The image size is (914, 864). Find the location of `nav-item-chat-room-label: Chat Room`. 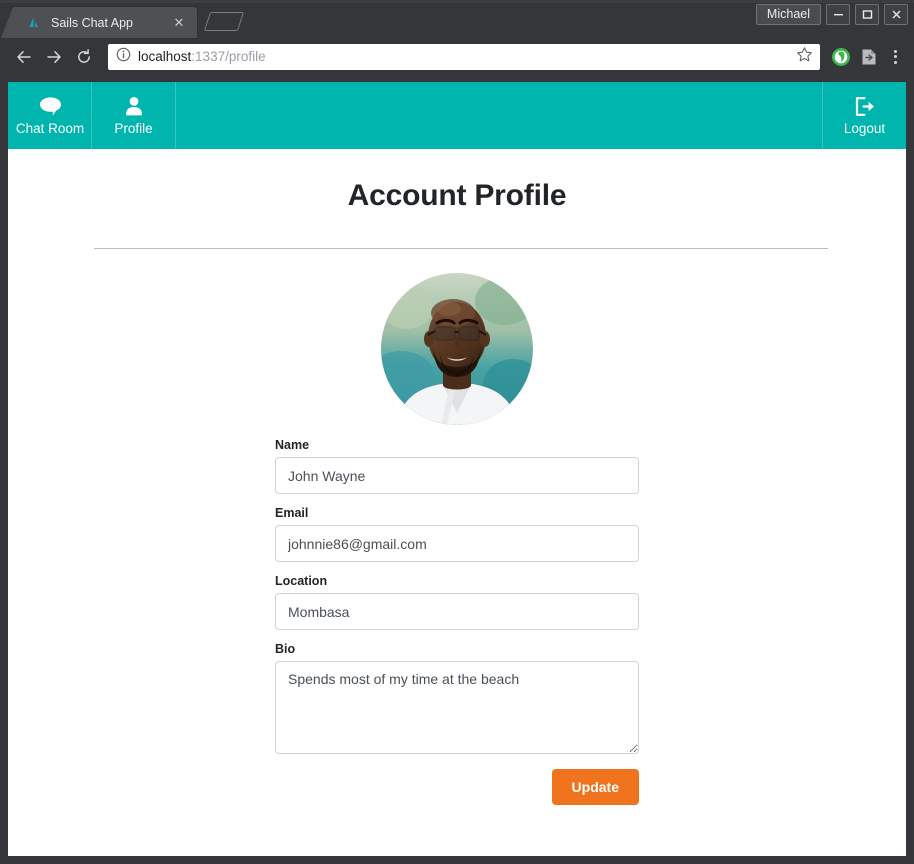

nav-item-chat-room-label: Chat Room is located at coordinates (50, 128).